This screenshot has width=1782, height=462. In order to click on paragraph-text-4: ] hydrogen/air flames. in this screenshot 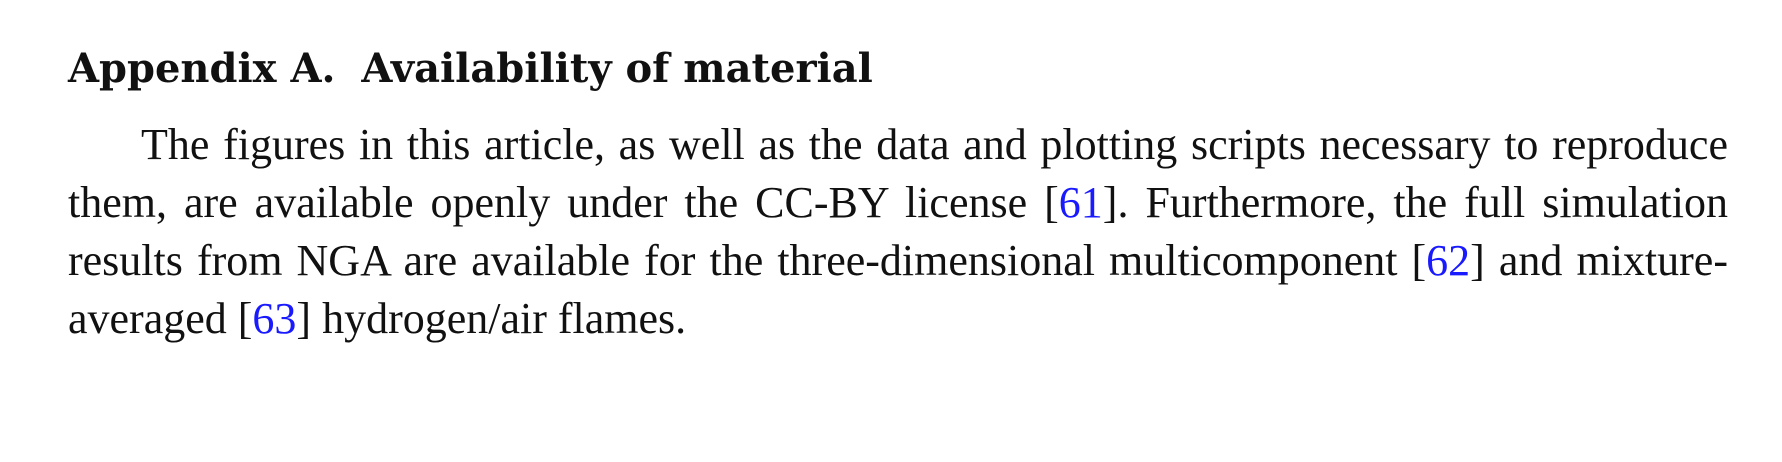, I will do `click(491, 318)`.